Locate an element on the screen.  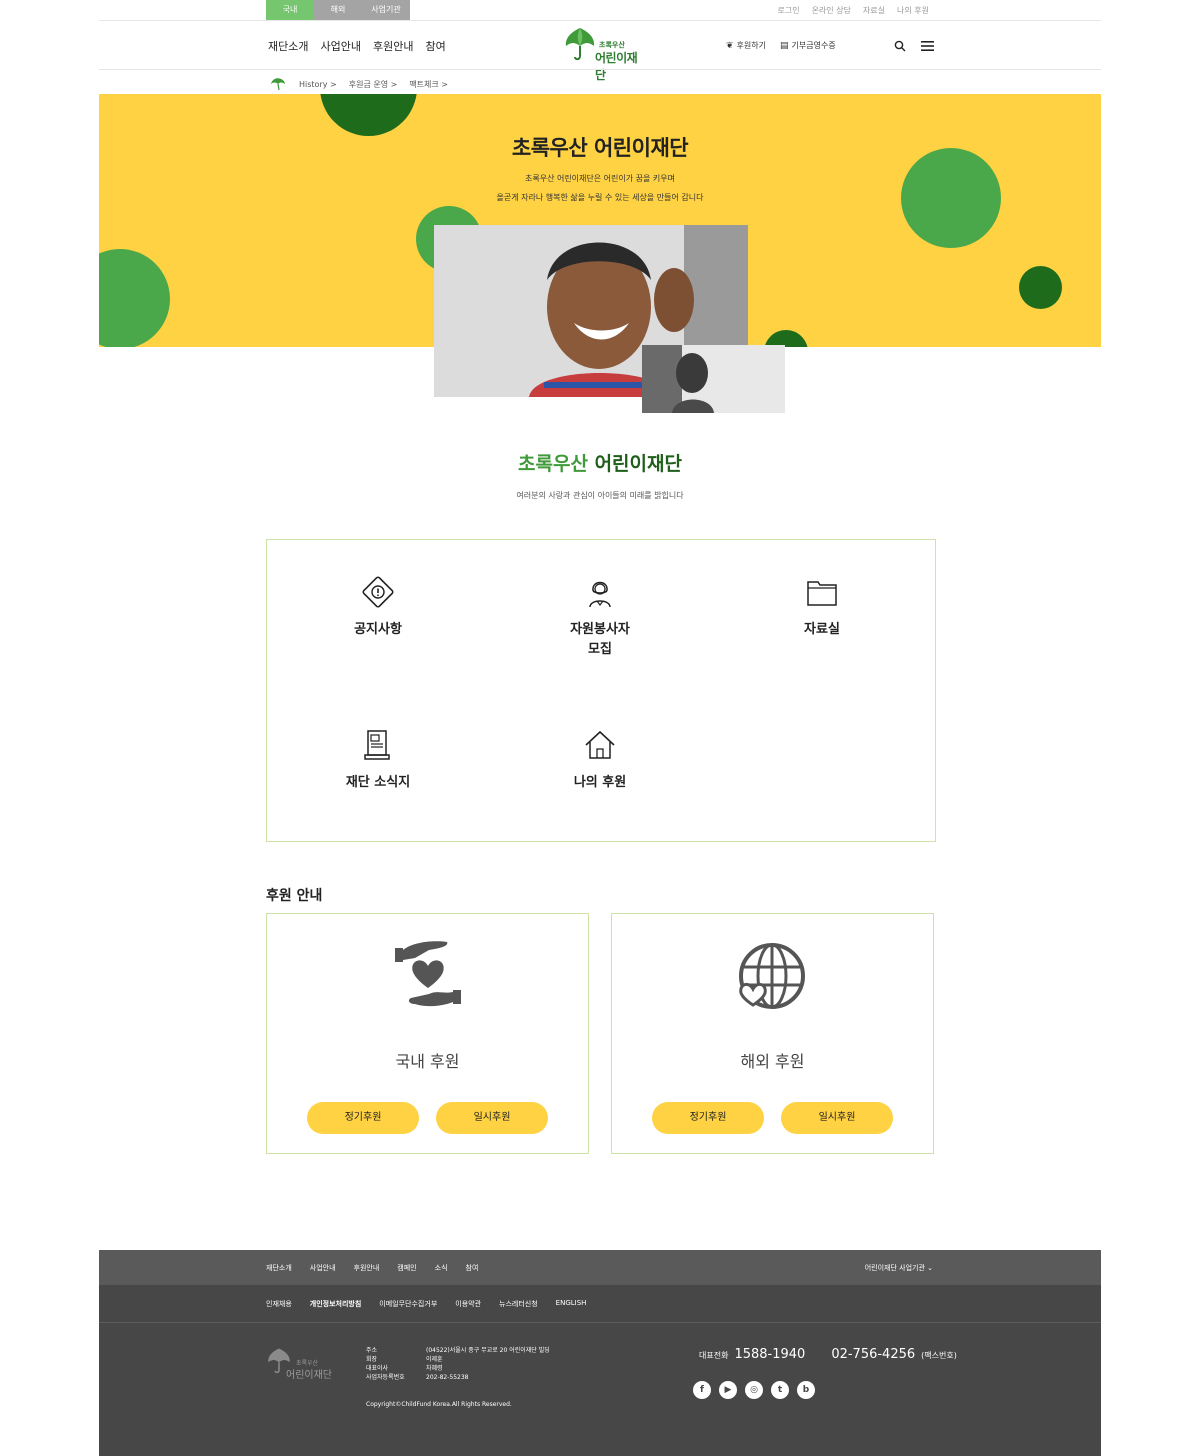
footer-link-newsletter: 뉴스레터신청 is located at coordinates (518, 1304).